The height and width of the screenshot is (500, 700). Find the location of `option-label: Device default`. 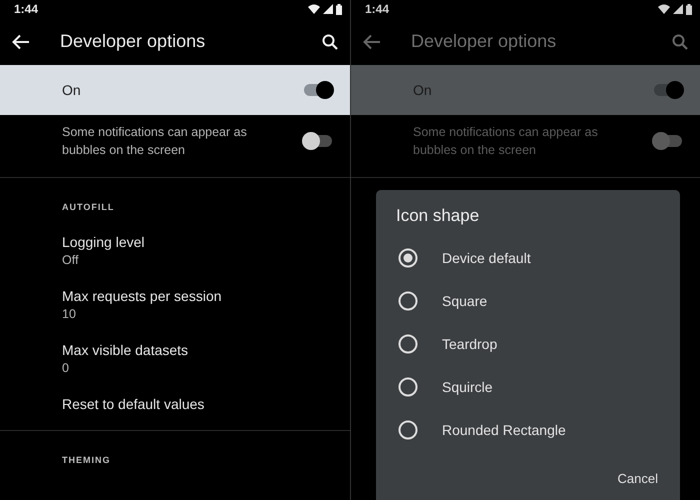

option-label: Device default is located at coordinates (486, 258).